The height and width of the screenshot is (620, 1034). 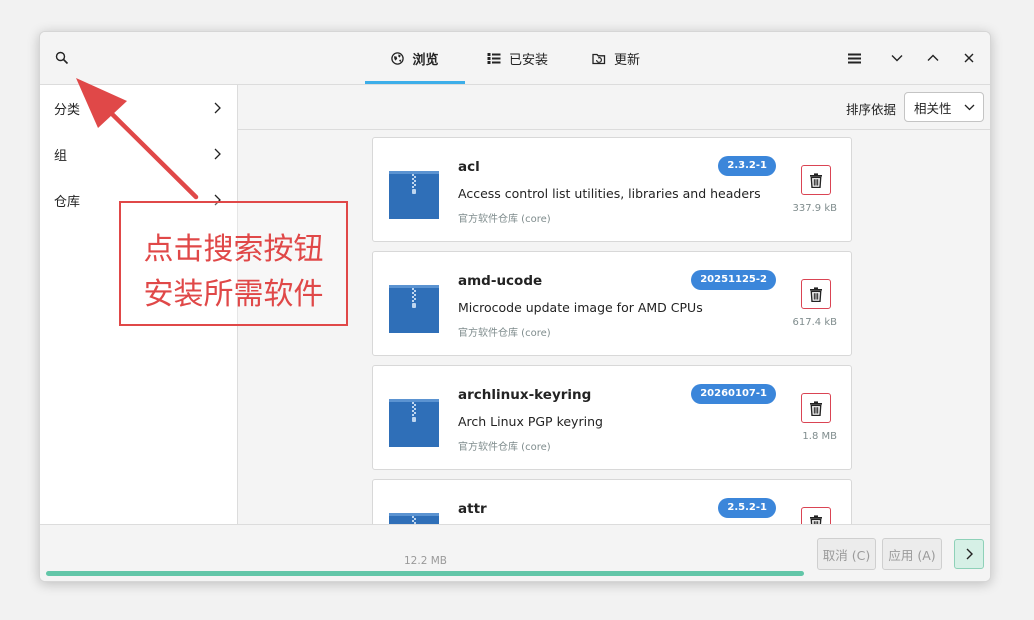 I want to click on update-icon, so click(x=599, y=58).